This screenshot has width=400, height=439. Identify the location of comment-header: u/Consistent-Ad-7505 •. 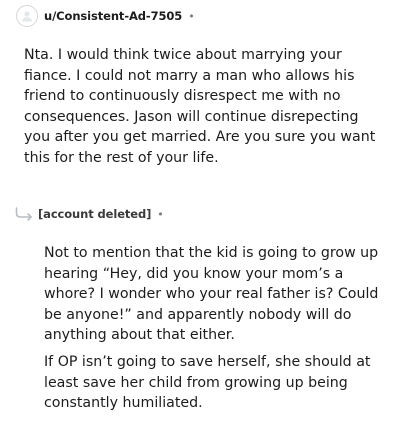
(105, 16).